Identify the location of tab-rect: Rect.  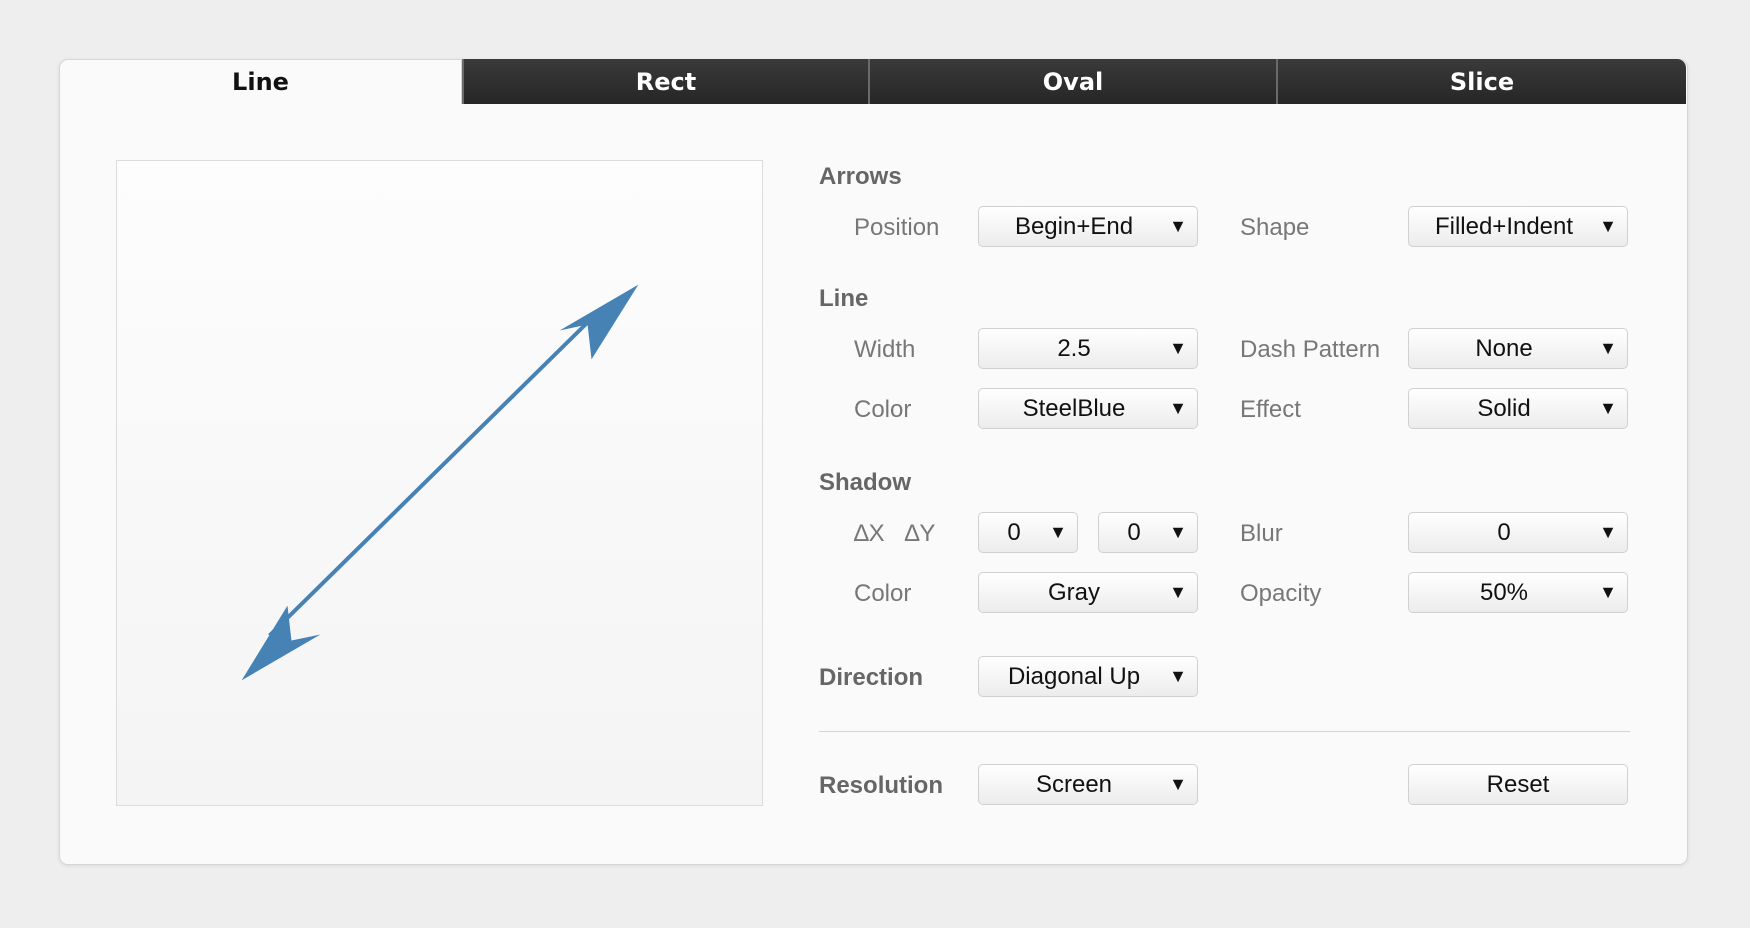
(665, 81).